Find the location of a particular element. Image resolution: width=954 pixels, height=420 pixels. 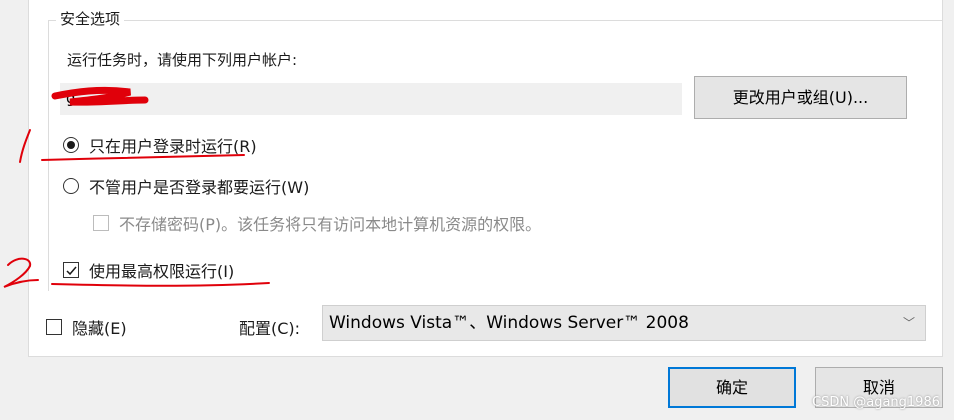

radio-run-whether-logged-on: 不管用户是否登录都要运行(W) is located at coordinates (186, 186).